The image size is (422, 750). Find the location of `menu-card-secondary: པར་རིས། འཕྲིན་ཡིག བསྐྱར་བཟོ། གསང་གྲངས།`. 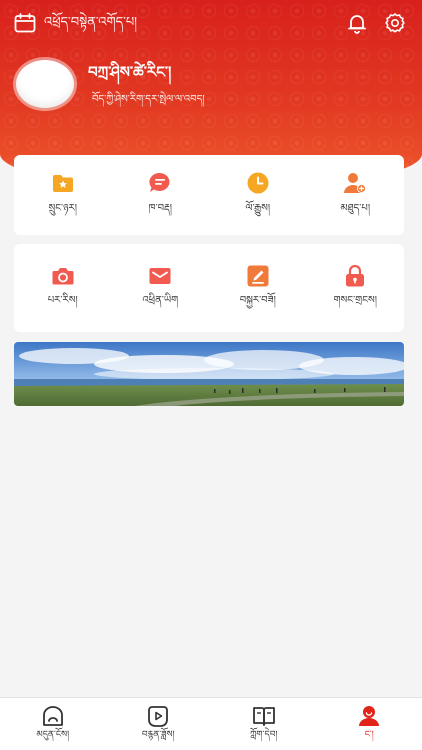

menu-card-secondary: པར་རིས། འཕྲིན་ཡིག བསྐྱར་བཟོ། གསང་གྲངས། is located at coordinates (209, 288).